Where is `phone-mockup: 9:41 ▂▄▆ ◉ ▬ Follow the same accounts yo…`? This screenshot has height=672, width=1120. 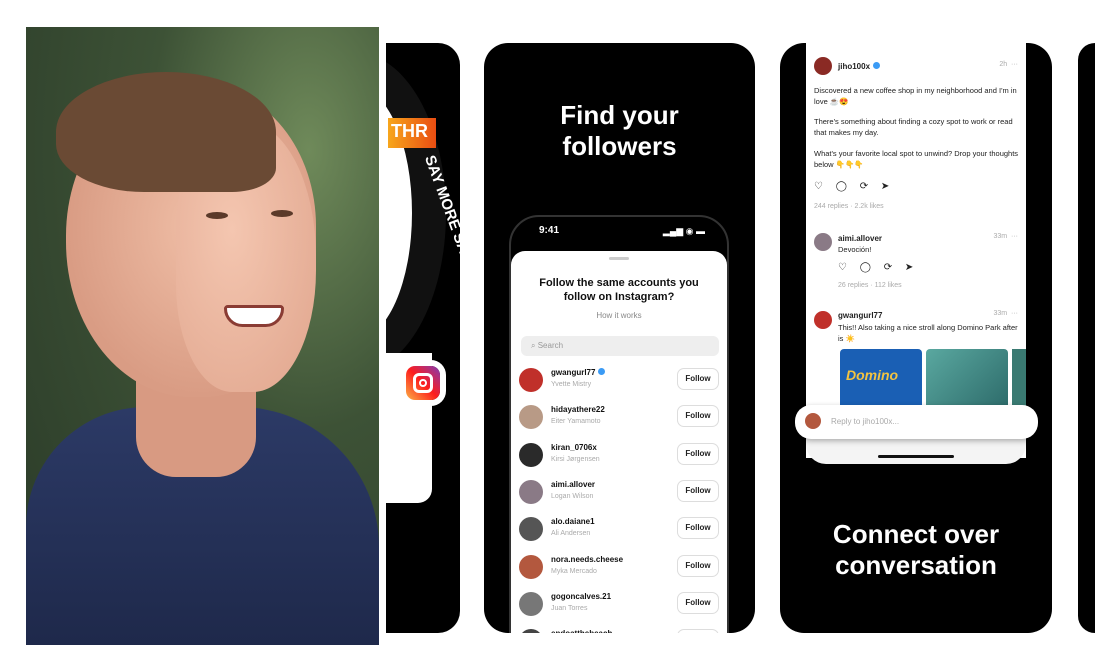 phone-mockup: 9:41 ▂▄▆ ◉ ▬ Follow the same accounts yo… is located at coordinates (619, 424).